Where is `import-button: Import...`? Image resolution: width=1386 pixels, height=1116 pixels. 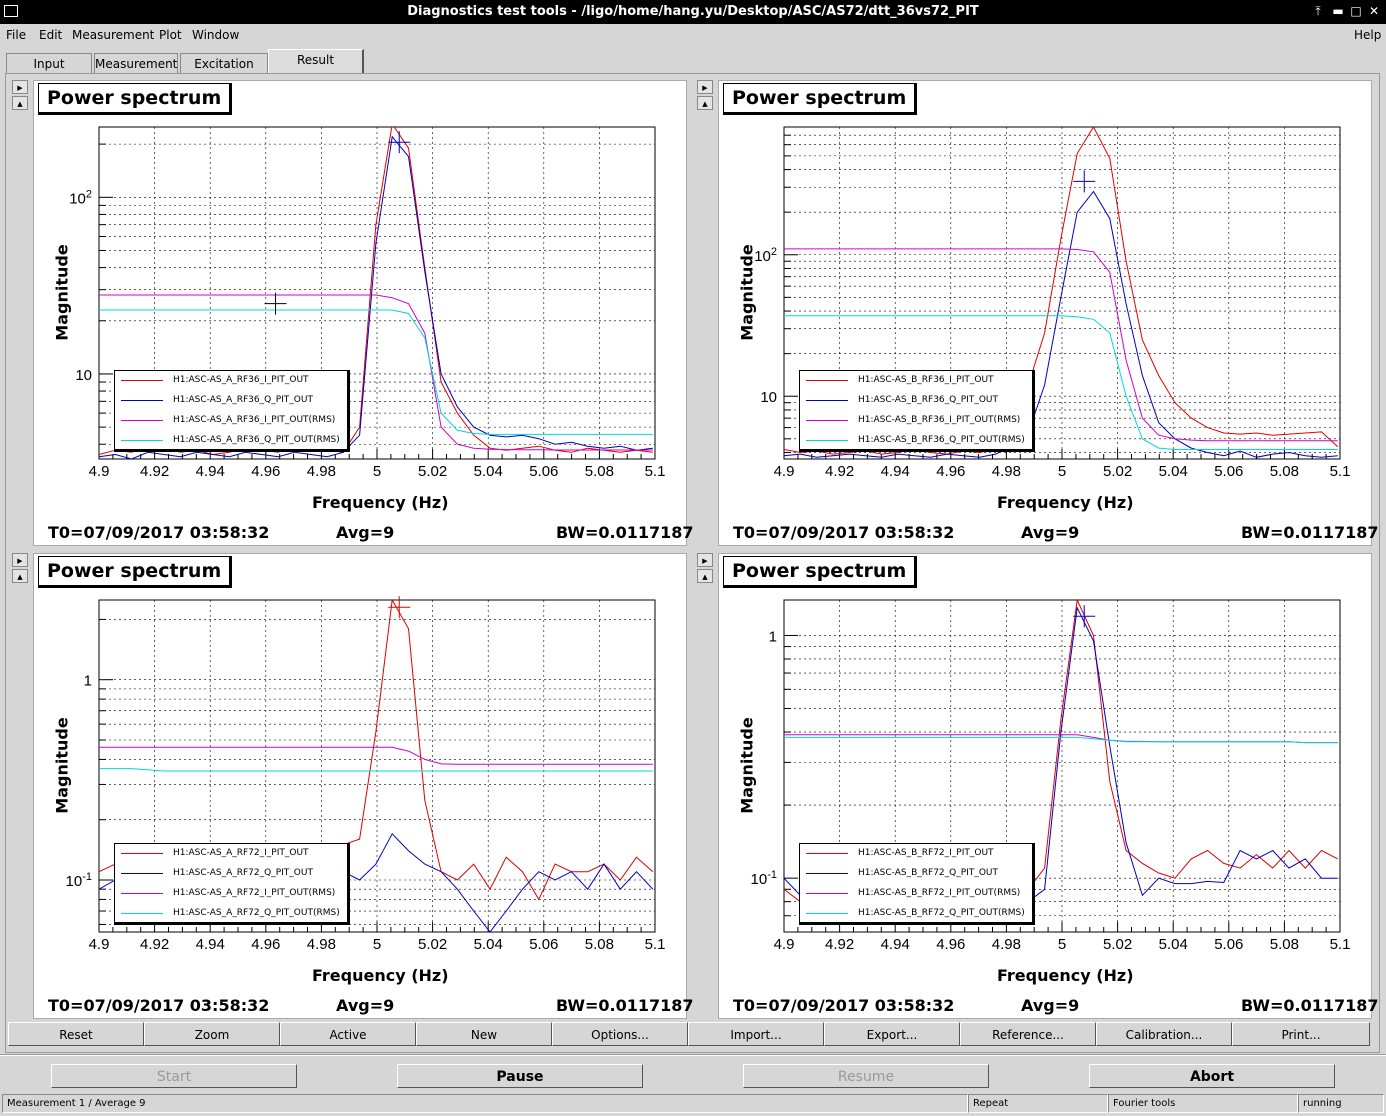
import-button: Import... is located at coordinates (756, 1034).